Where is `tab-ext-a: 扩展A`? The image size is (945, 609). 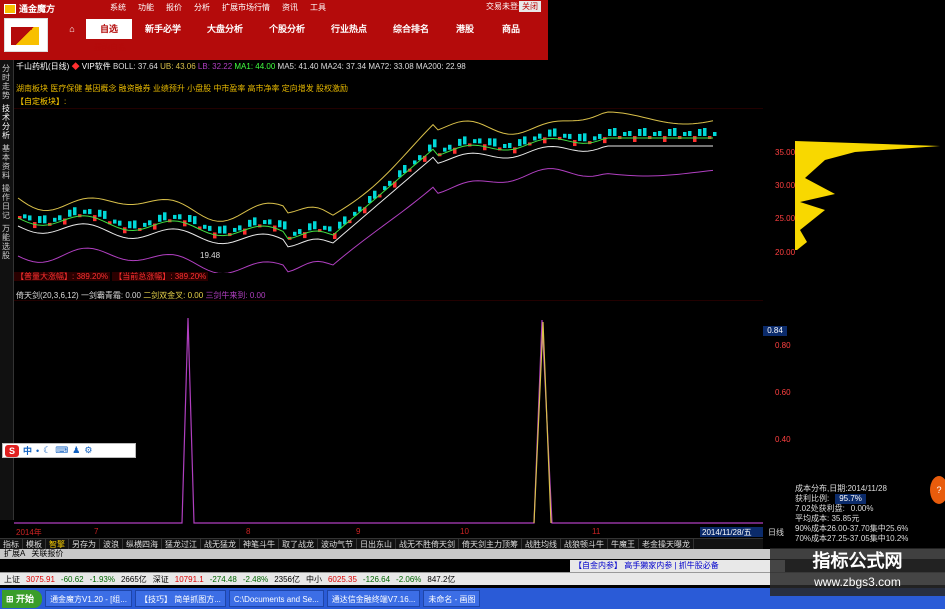 tab-ext-a: 扩展A is located at coordinates (14, 554).